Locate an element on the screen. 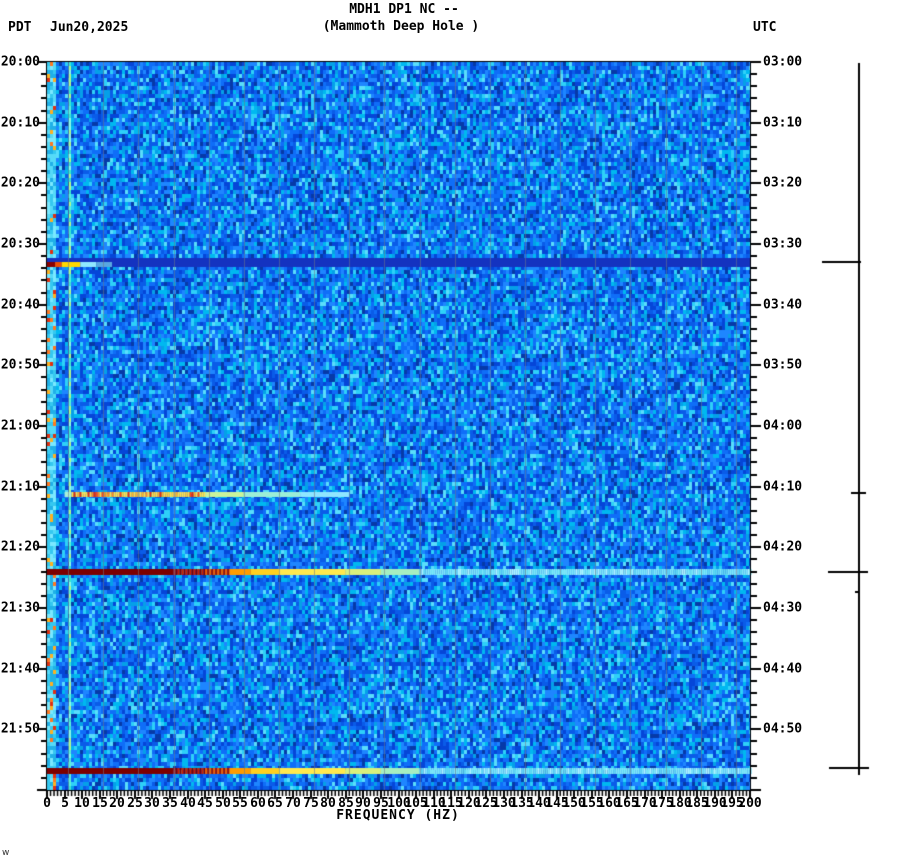 This screenshot has height=864, width=902. frequency-tick-label: 55 is located at coordinates (240, 803).